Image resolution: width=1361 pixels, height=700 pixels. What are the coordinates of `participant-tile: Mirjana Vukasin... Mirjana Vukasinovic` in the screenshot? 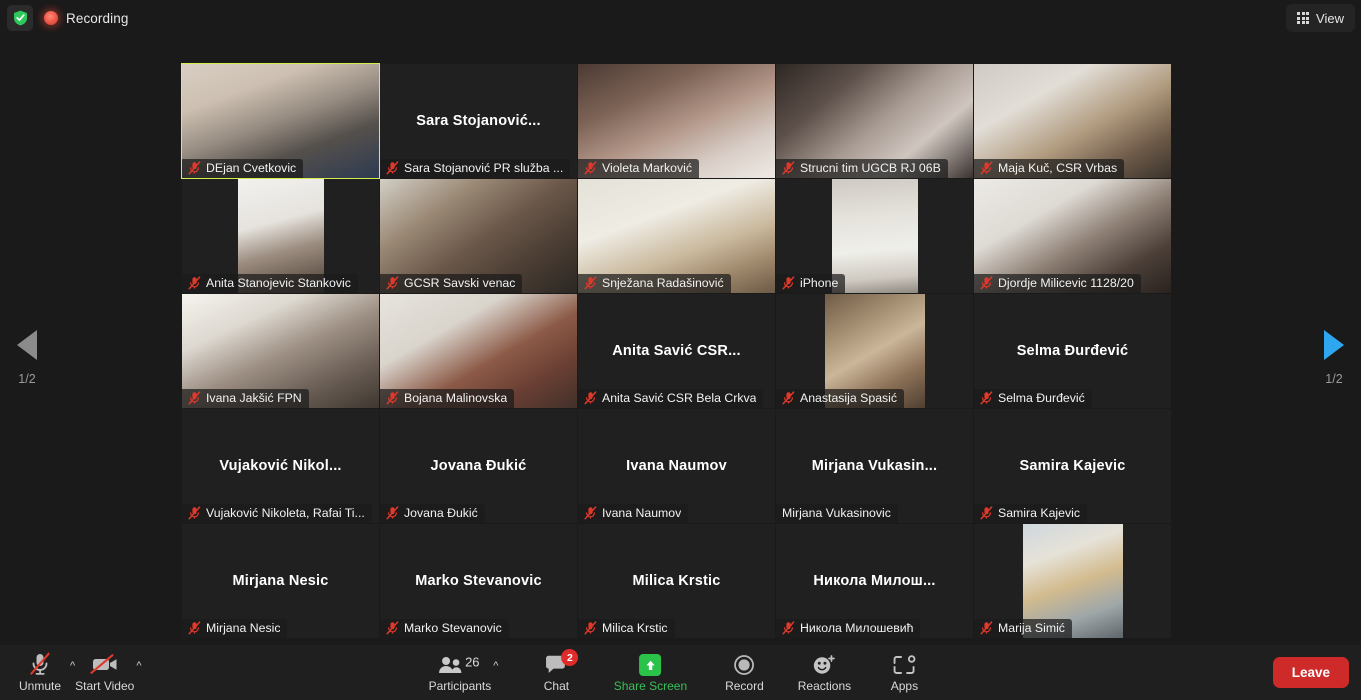 It's located at (874, 466).